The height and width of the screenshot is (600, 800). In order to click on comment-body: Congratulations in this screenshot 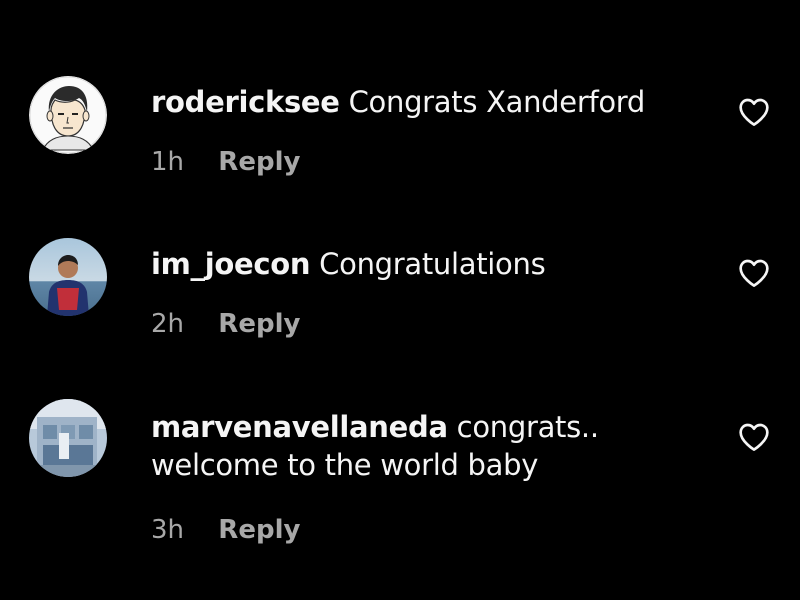, I will do `click(432, 264)`.